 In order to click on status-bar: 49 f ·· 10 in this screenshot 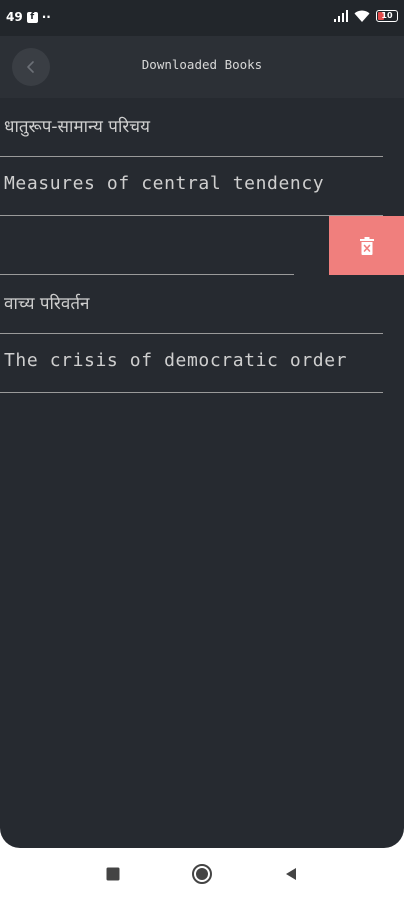, I will do `click(202, 18)`.